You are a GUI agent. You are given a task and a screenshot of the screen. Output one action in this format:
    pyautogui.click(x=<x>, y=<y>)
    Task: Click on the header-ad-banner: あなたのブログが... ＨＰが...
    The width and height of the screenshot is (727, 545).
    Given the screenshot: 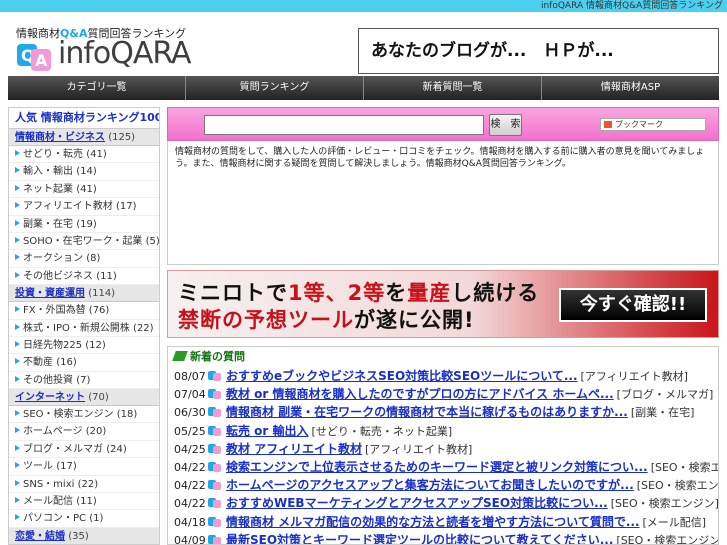 What is the action you would take?
    pyautogui.click(x=538, y=51)
    